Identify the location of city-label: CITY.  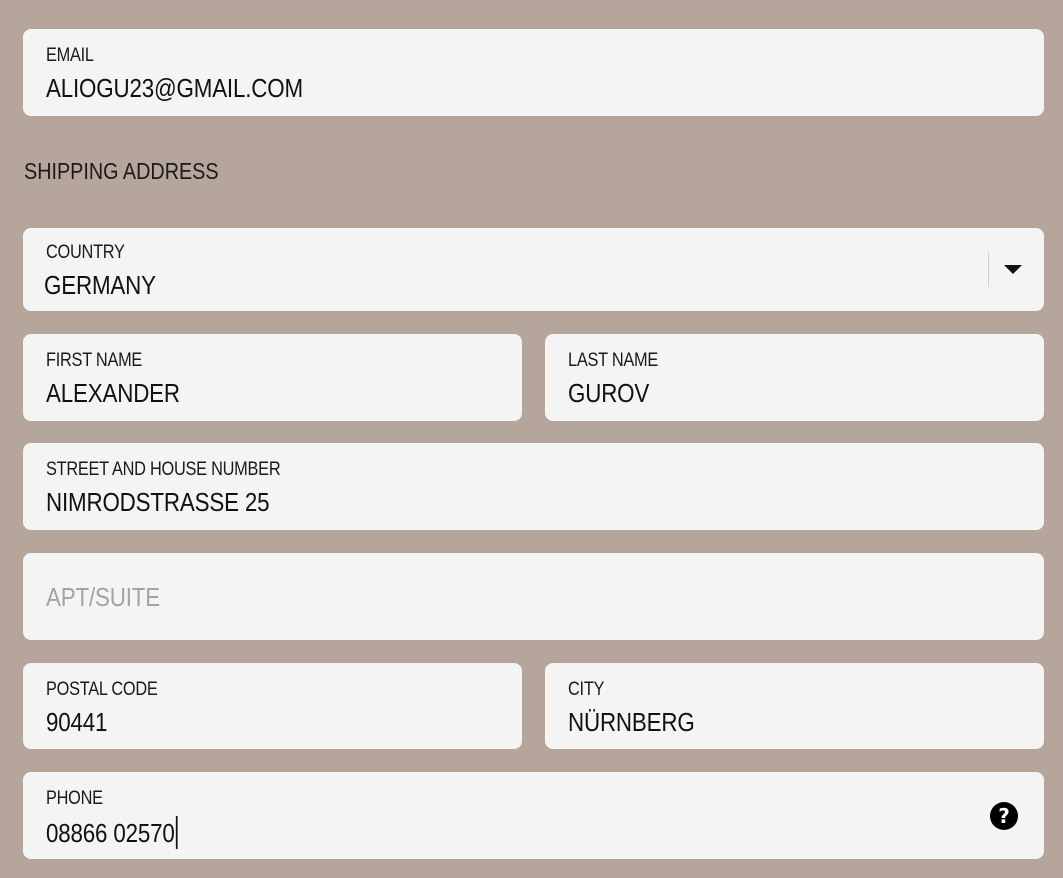
(586, 689).